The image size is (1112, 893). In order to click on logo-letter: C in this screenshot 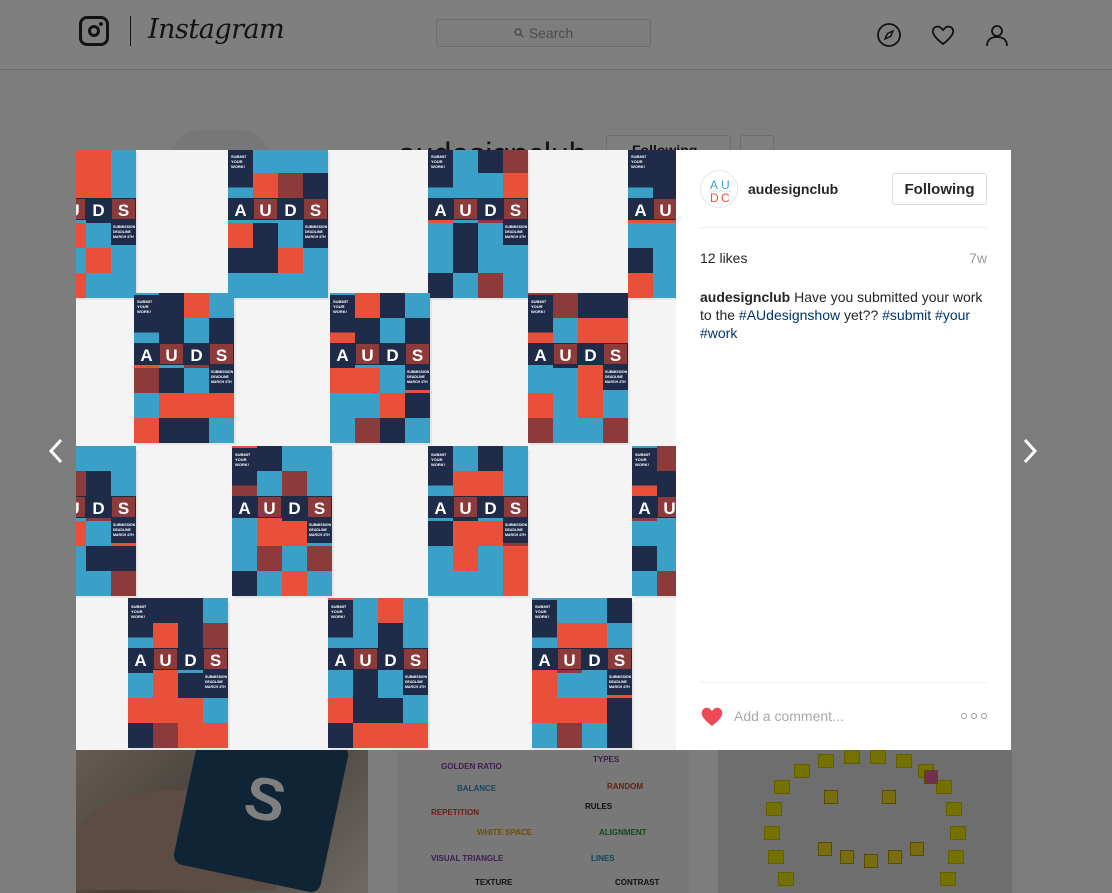, I will do `click(725, 198)`.